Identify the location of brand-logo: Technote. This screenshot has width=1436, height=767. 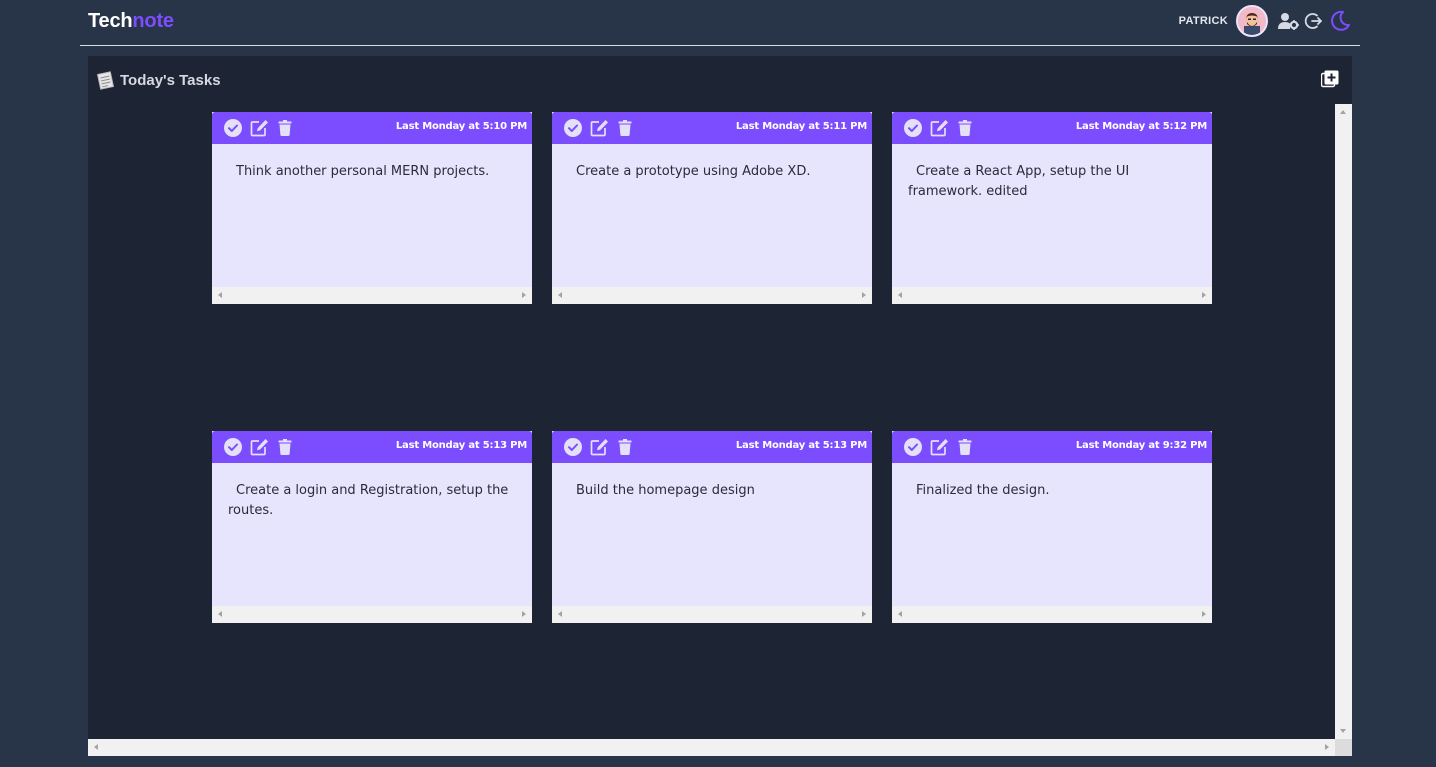
(131, 21).